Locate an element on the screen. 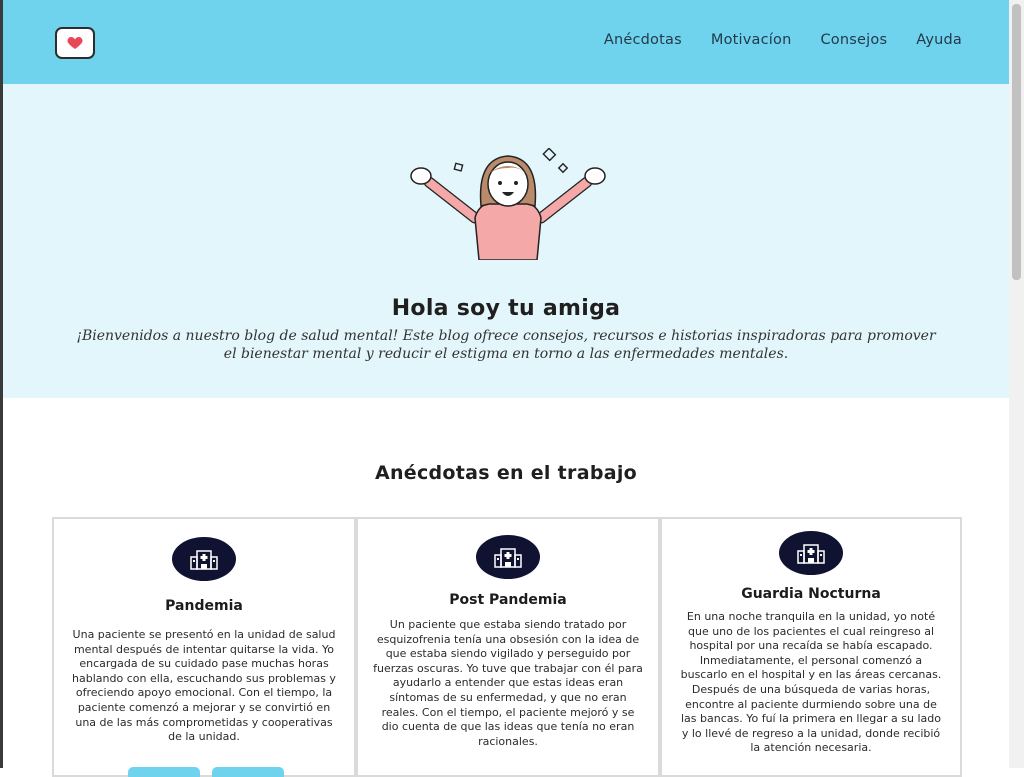  card-title: Pandemia is located at coordinates (204, 606).